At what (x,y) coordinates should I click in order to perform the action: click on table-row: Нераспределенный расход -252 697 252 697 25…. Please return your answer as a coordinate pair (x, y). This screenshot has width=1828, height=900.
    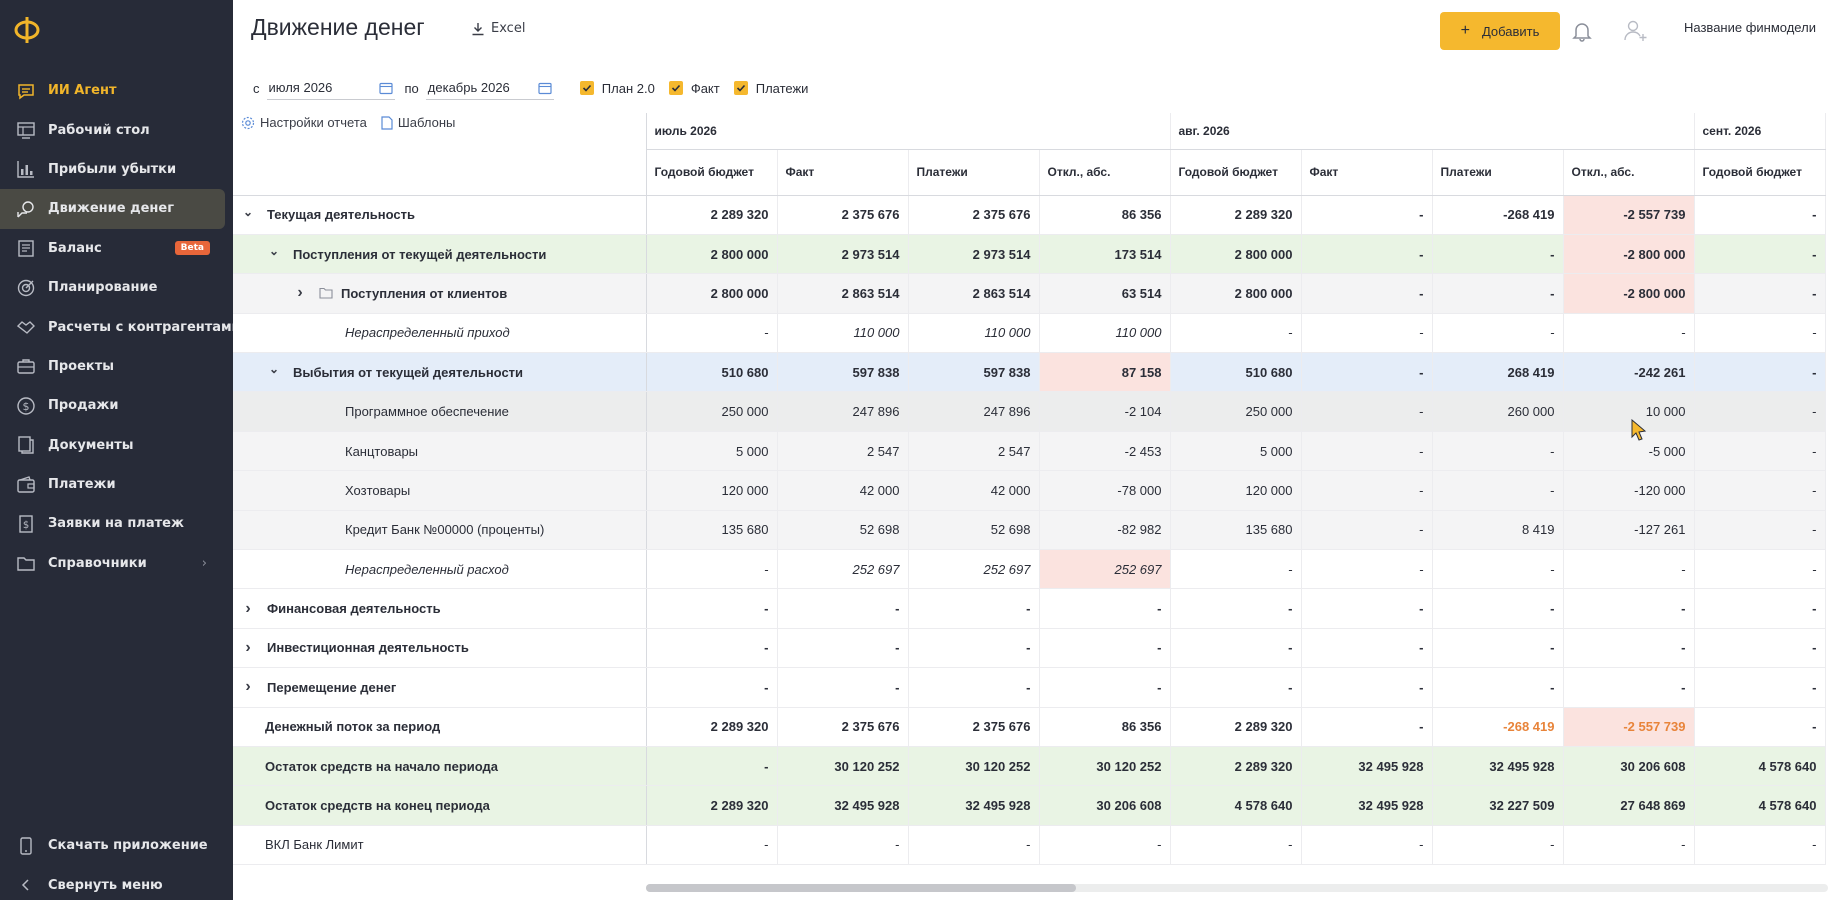
    Looking at the image, I should click on (1029, 569).